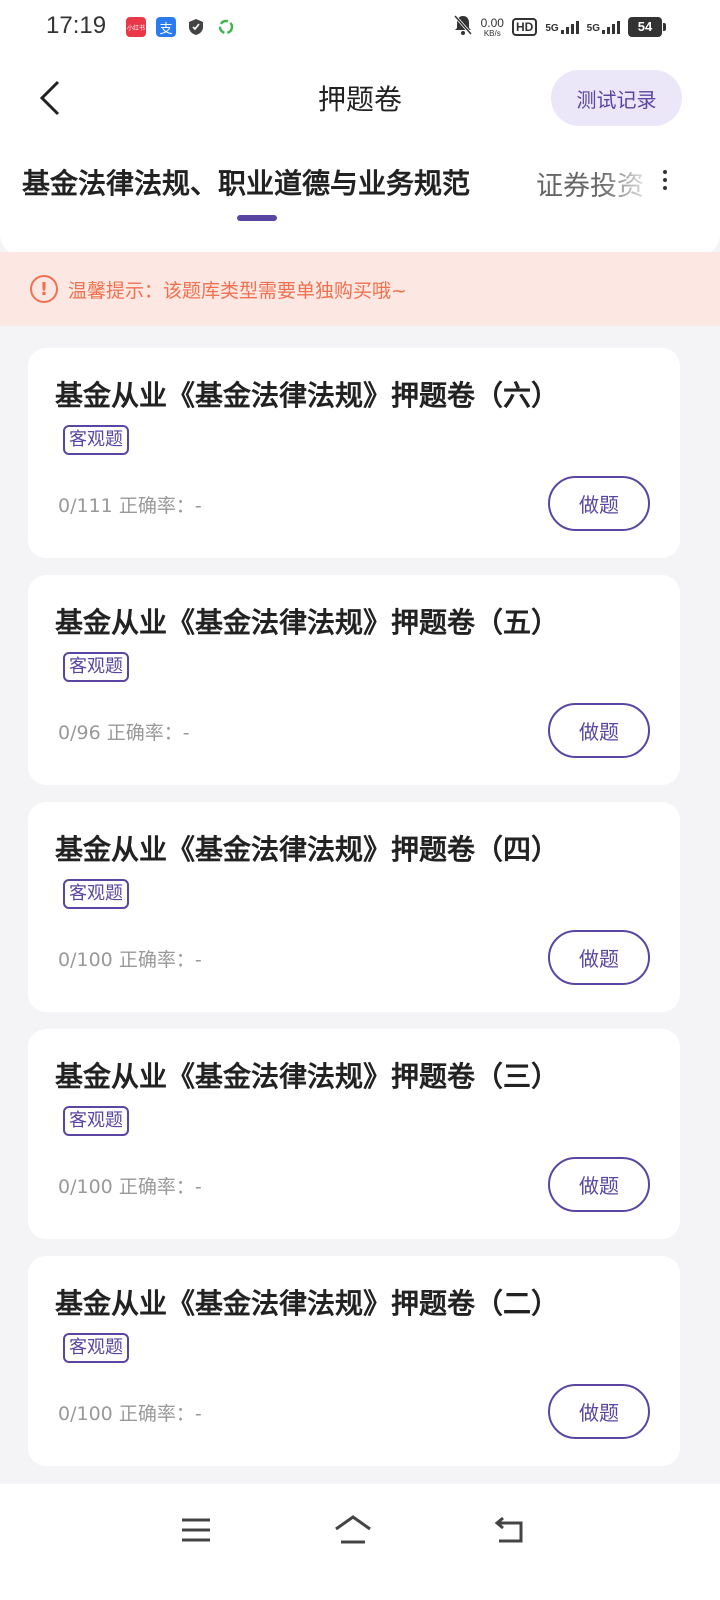 The height and width of the screenshot is (1600, 720). Describe the element at coordinates (360, 28) in the screenshot. I see `status-bar: 17:19 小红书 支 0.00 KB/s HD 5G 5G 54` at that location.